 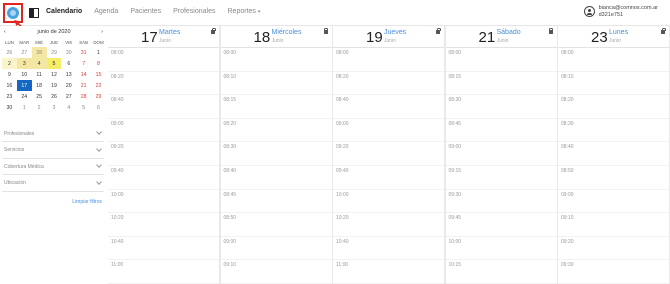 I want to click on time-slot: 09:15, so click(x=501, y=178).